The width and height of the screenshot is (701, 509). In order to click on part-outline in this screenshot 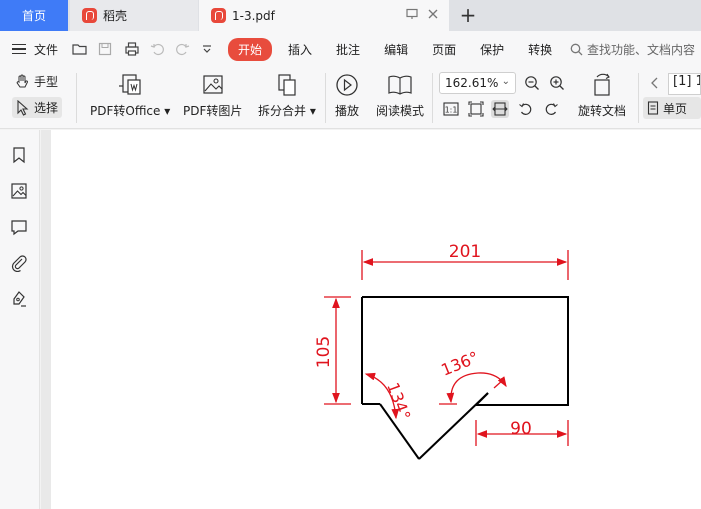, I will do `click(465, 378)`.